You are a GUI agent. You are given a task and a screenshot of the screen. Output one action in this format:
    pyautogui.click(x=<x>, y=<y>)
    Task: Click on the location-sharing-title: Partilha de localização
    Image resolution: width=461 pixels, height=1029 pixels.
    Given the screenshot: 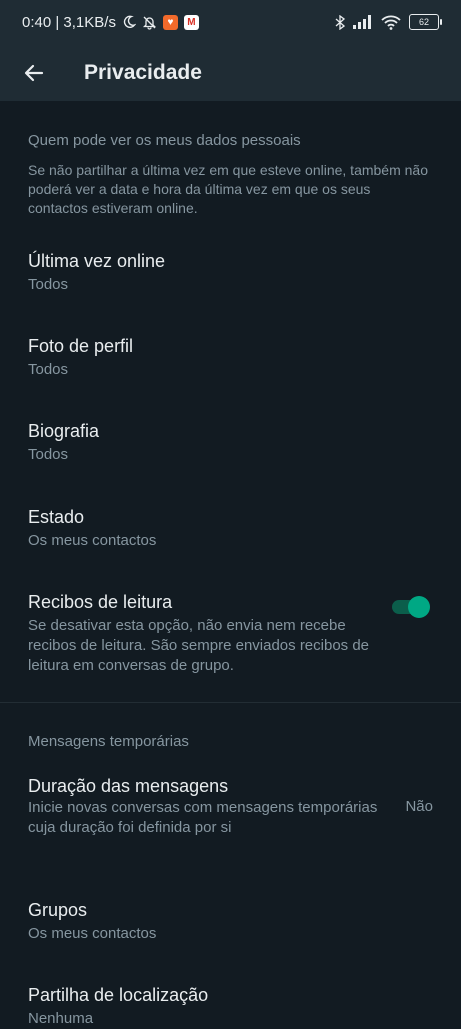 What is the action you would take?
    pyautogui.click(x=118, y=995)
    